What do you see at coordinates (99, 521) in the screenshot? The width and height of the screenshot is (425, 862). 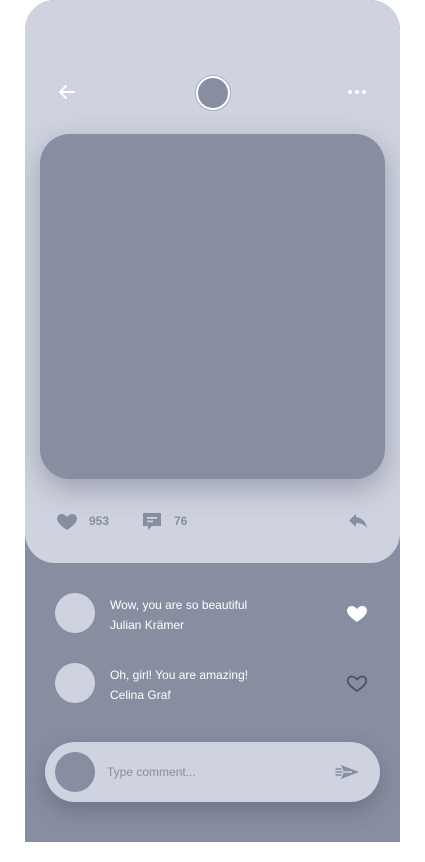 I see `likes-count: 953` at bounding box center [99, 521].